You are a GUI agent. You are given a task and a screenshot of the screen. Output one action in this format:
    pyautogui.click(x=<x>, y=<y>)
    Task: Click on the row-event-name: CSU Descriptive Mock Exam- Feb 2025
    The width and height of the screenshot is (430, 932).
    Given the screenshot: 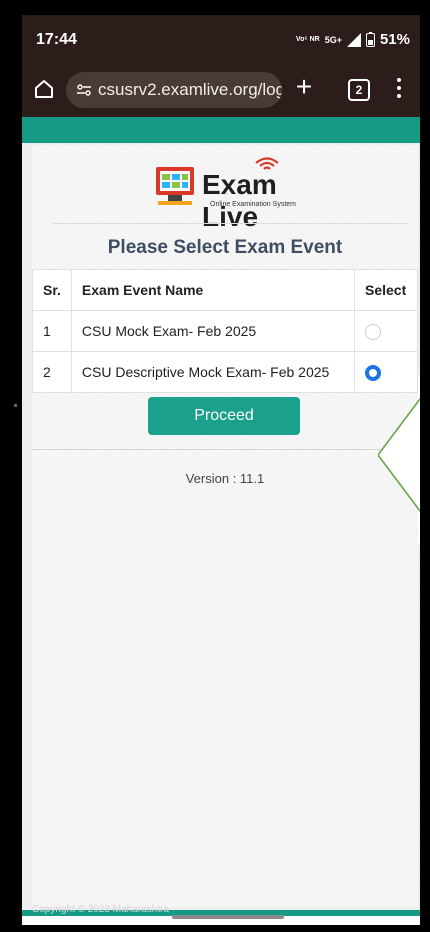 What is the action you would take?
    pyautogui.click(x=213, y=372)
    